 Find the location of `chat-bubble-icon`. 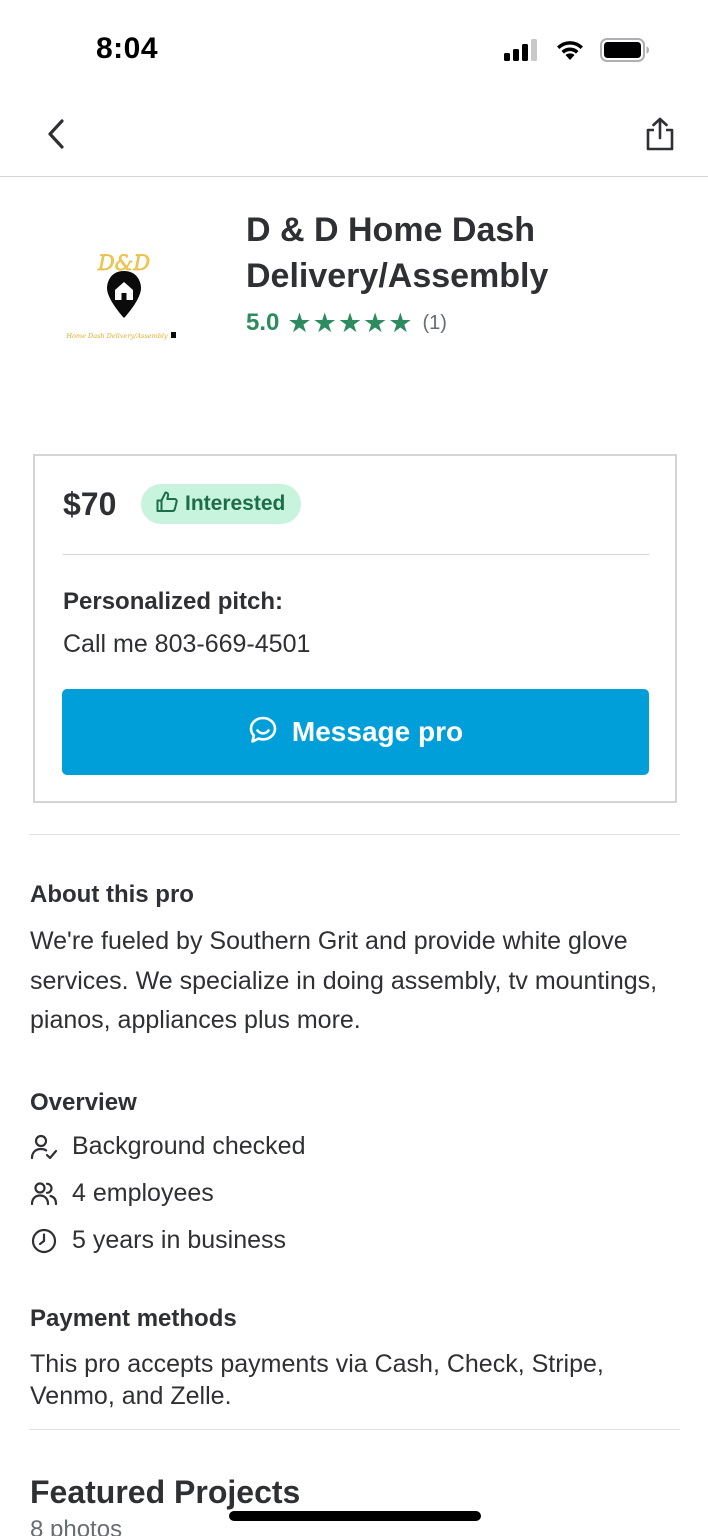

chat-bubble-icon is located at coordinates (263, 732).